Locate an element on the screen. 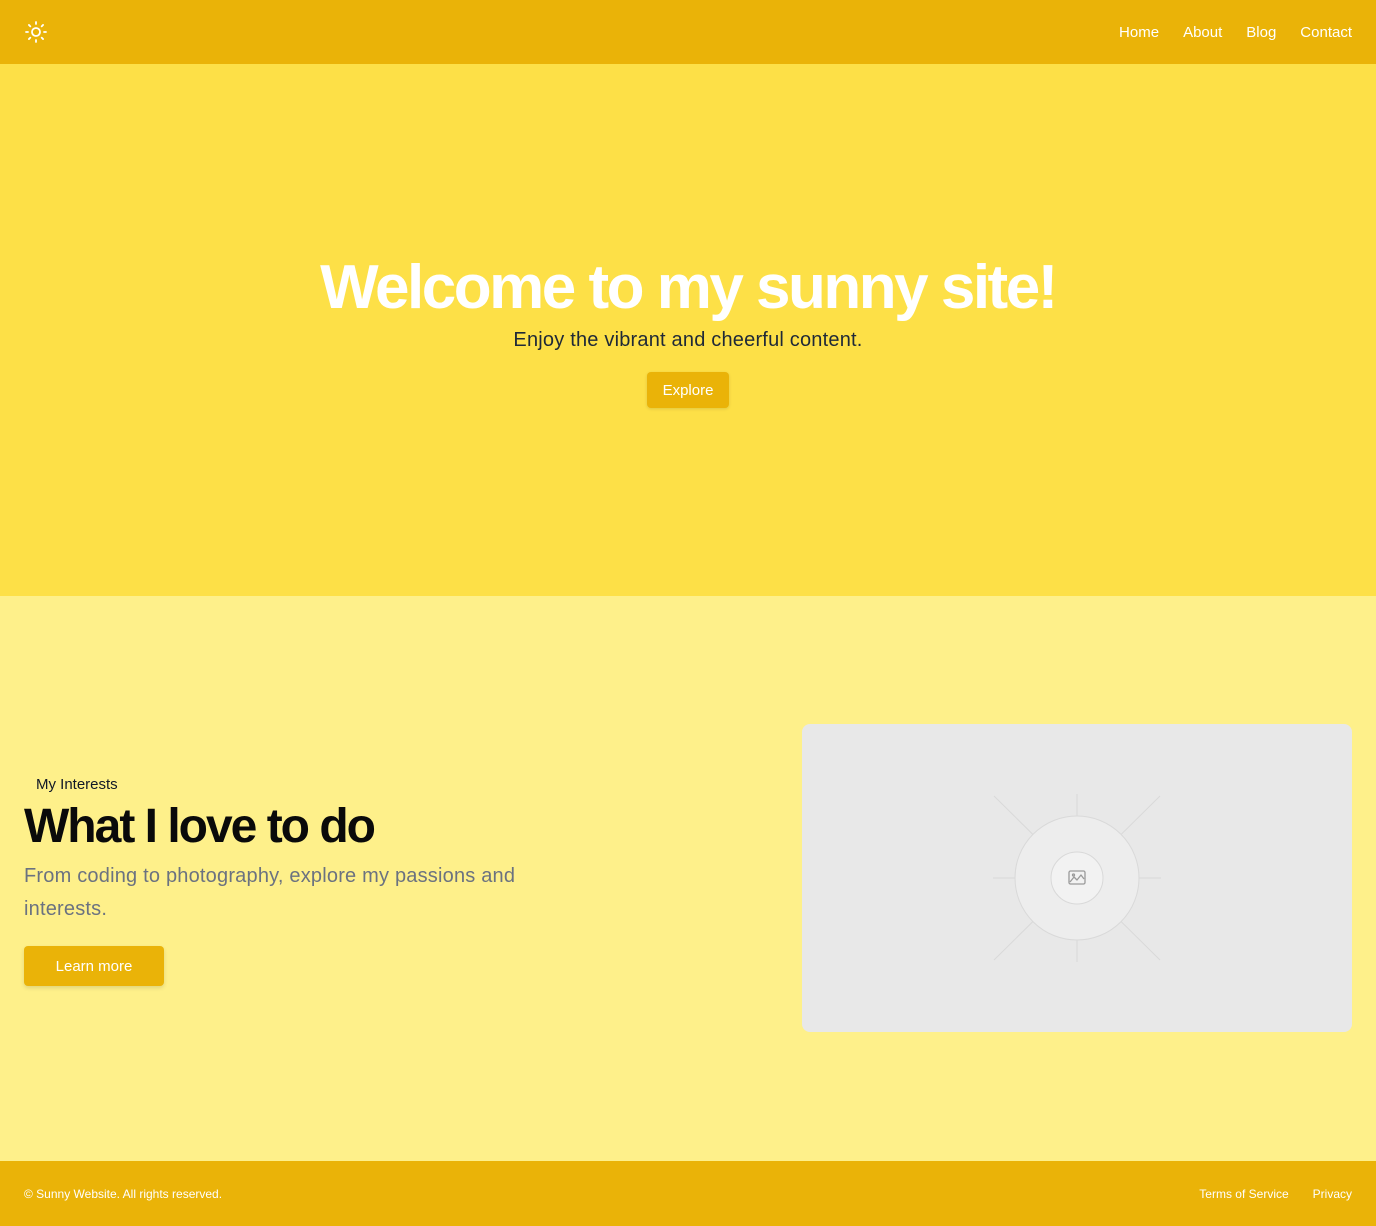  image-placeholder-icon is located at coordinates (1077, 878).